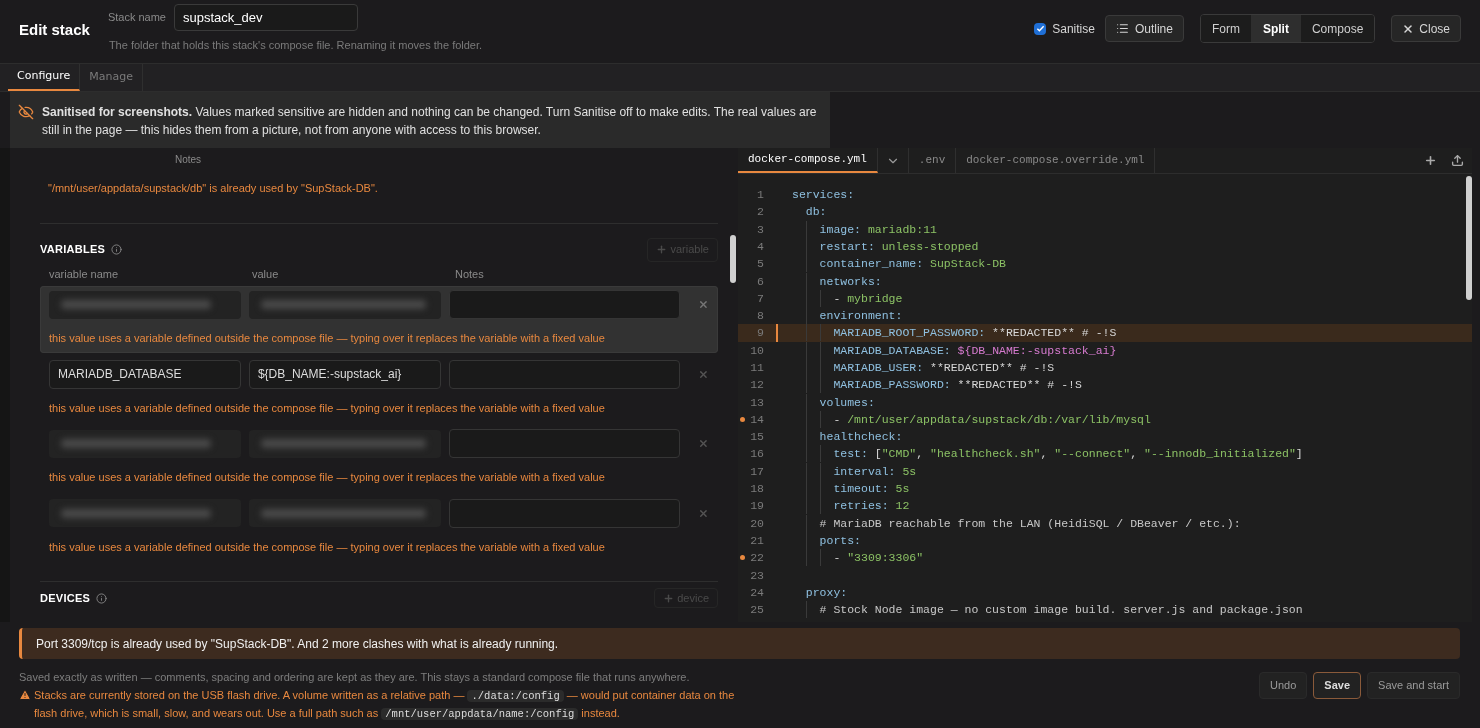 This screenshot has width=1480, height=728. I want to click on line-number: 1, so click(760, 195).